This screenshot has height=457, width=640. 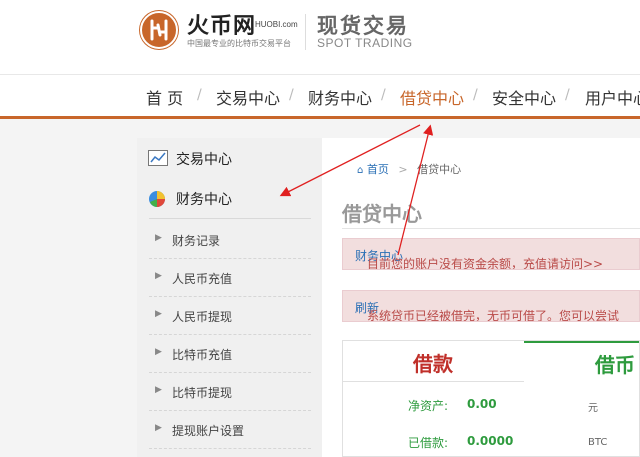 What do you see at coordinates (196, 241) in the screenshot?
I see `sidebar-subitem-label: 财务记录` at bounding box center [196, 241].